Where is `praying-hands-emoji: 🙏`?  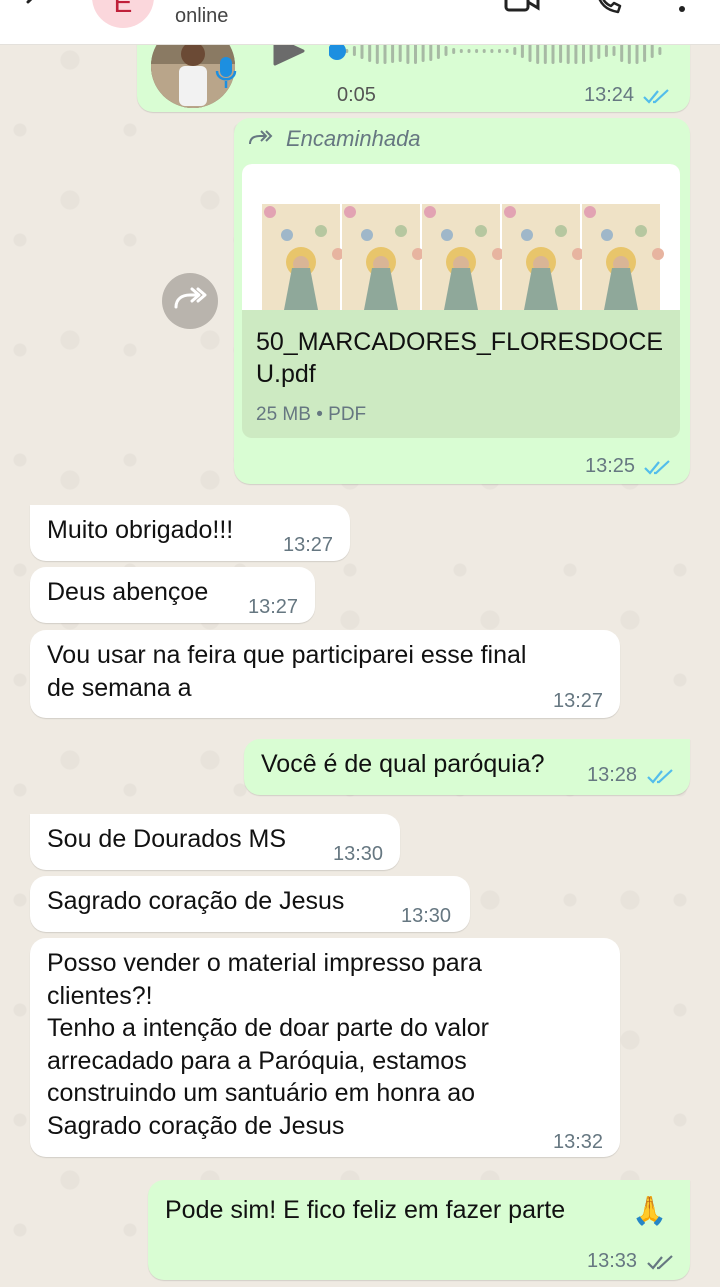
praying-hands-emoji: 🙏 is located at coordinates (649, 1210).